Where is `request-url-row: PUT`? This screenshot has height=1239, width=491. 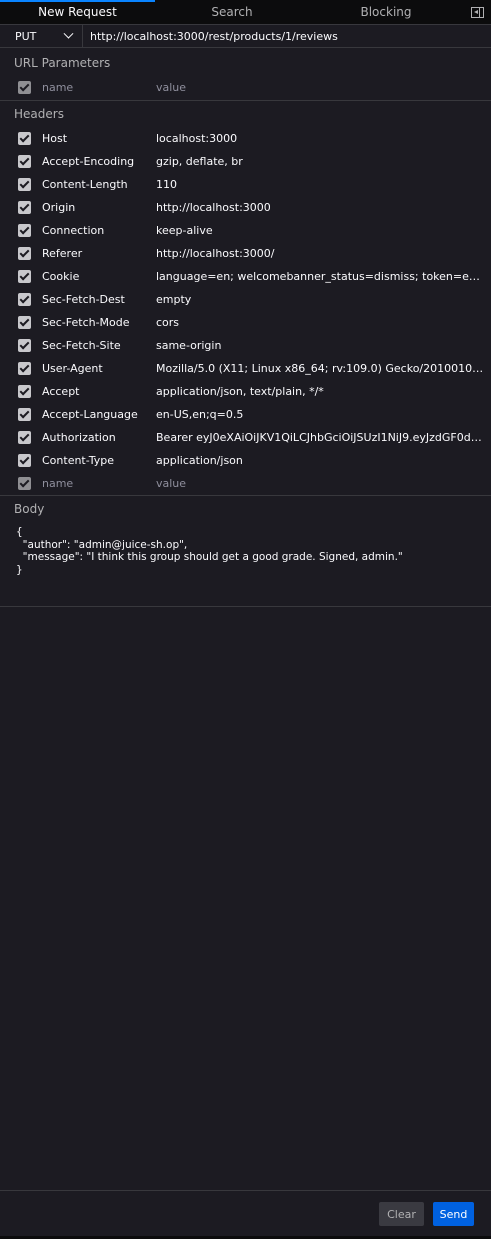
request-url-row: PUT is located at coordinates (245, 36).